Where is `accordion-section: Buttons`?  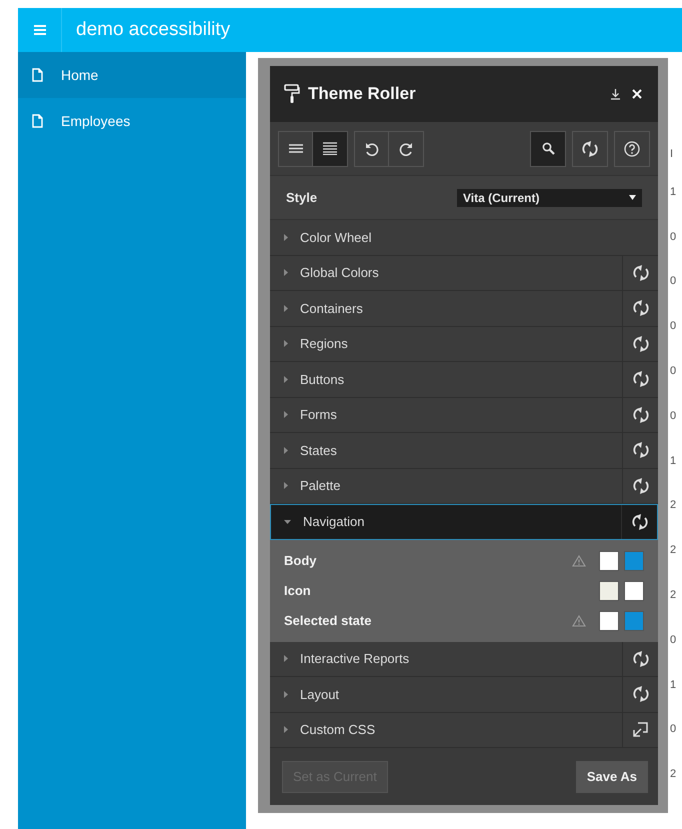
accordion-section: Buttons is located at coordinates (464, 380).